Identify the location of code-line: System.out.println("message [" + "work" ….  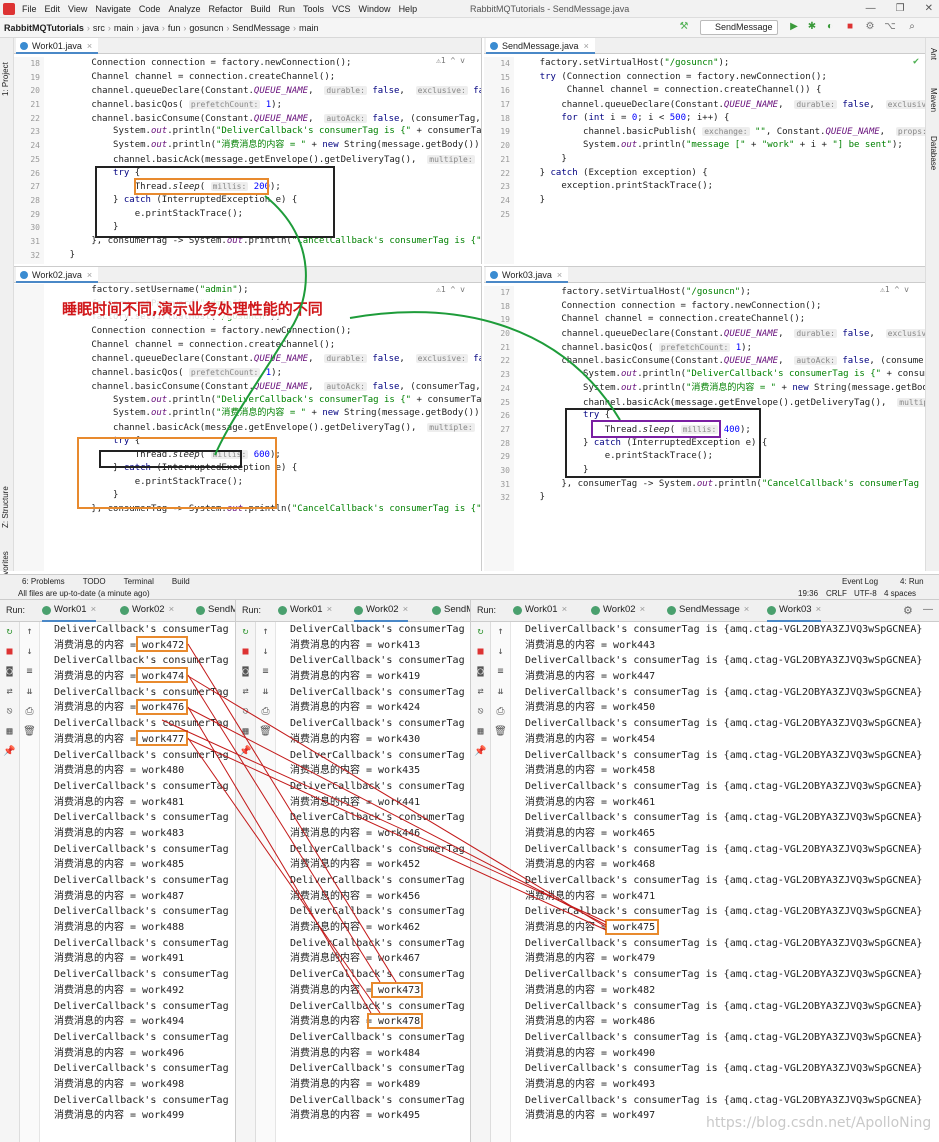
(721, 146).